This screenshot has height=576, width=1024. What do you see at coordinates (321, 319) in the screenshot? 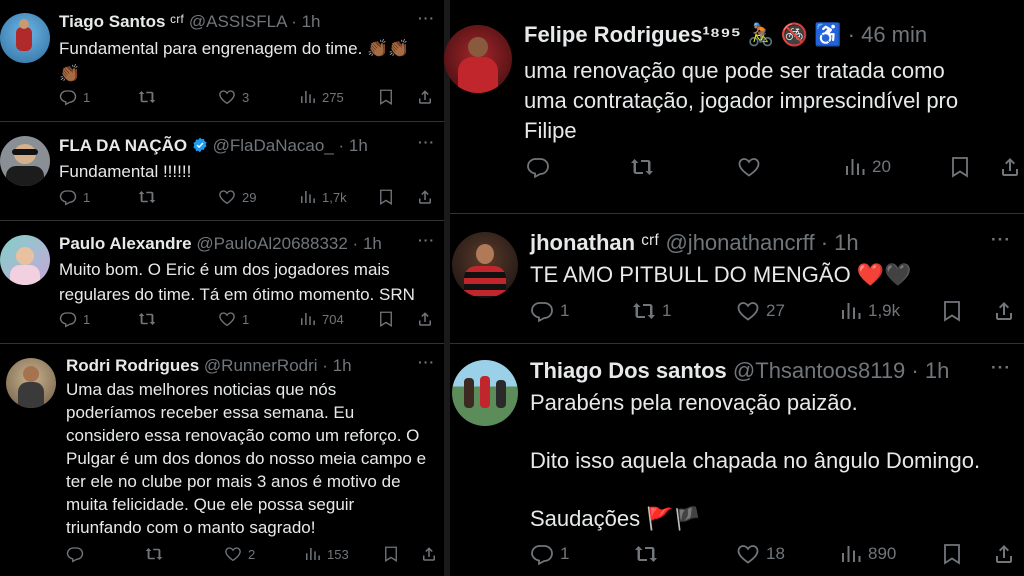
I see `views-button: 704` at bounding box center [321, 319].